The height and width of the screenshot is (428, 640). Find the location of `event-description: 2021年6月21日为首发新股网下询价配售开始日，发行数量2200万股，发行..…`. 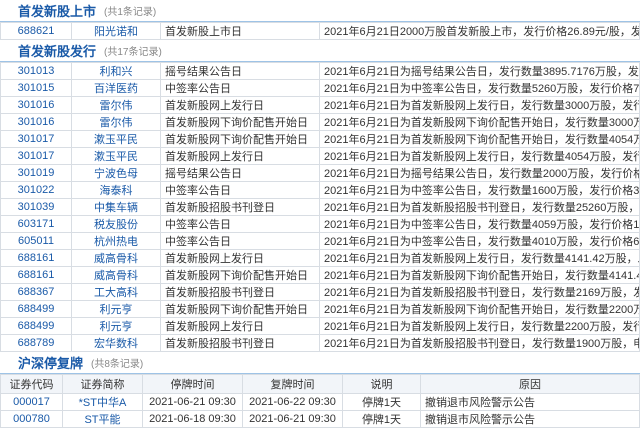

event-description: 2021年6月21日为首发新股网下询价配售开始日，发行数量2200万股，发行..… is located at coordinates (479, 309).